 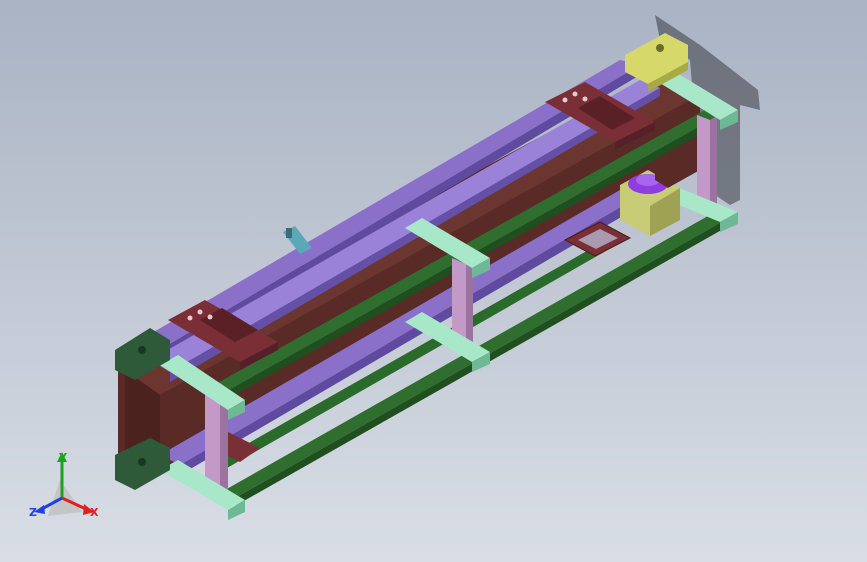 What do you see at coordinates (297, 240) in the screenshot?
I see `sensor-bracket` at bounding box center [297, 240].